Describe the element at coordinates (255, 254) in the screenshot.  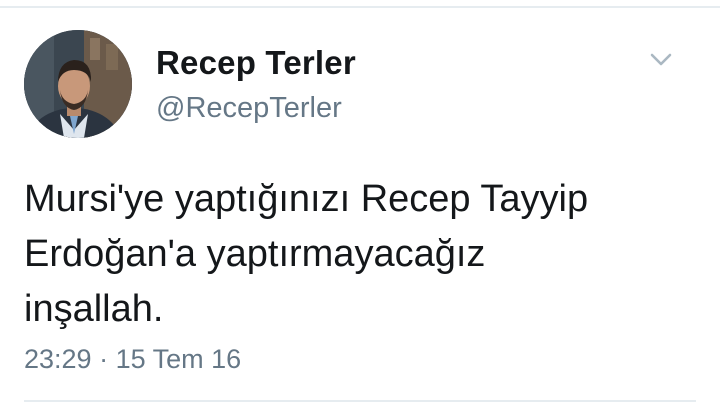
I see `tweet-text-line: Erdoğan'a yaptırmayacağız` at that location.